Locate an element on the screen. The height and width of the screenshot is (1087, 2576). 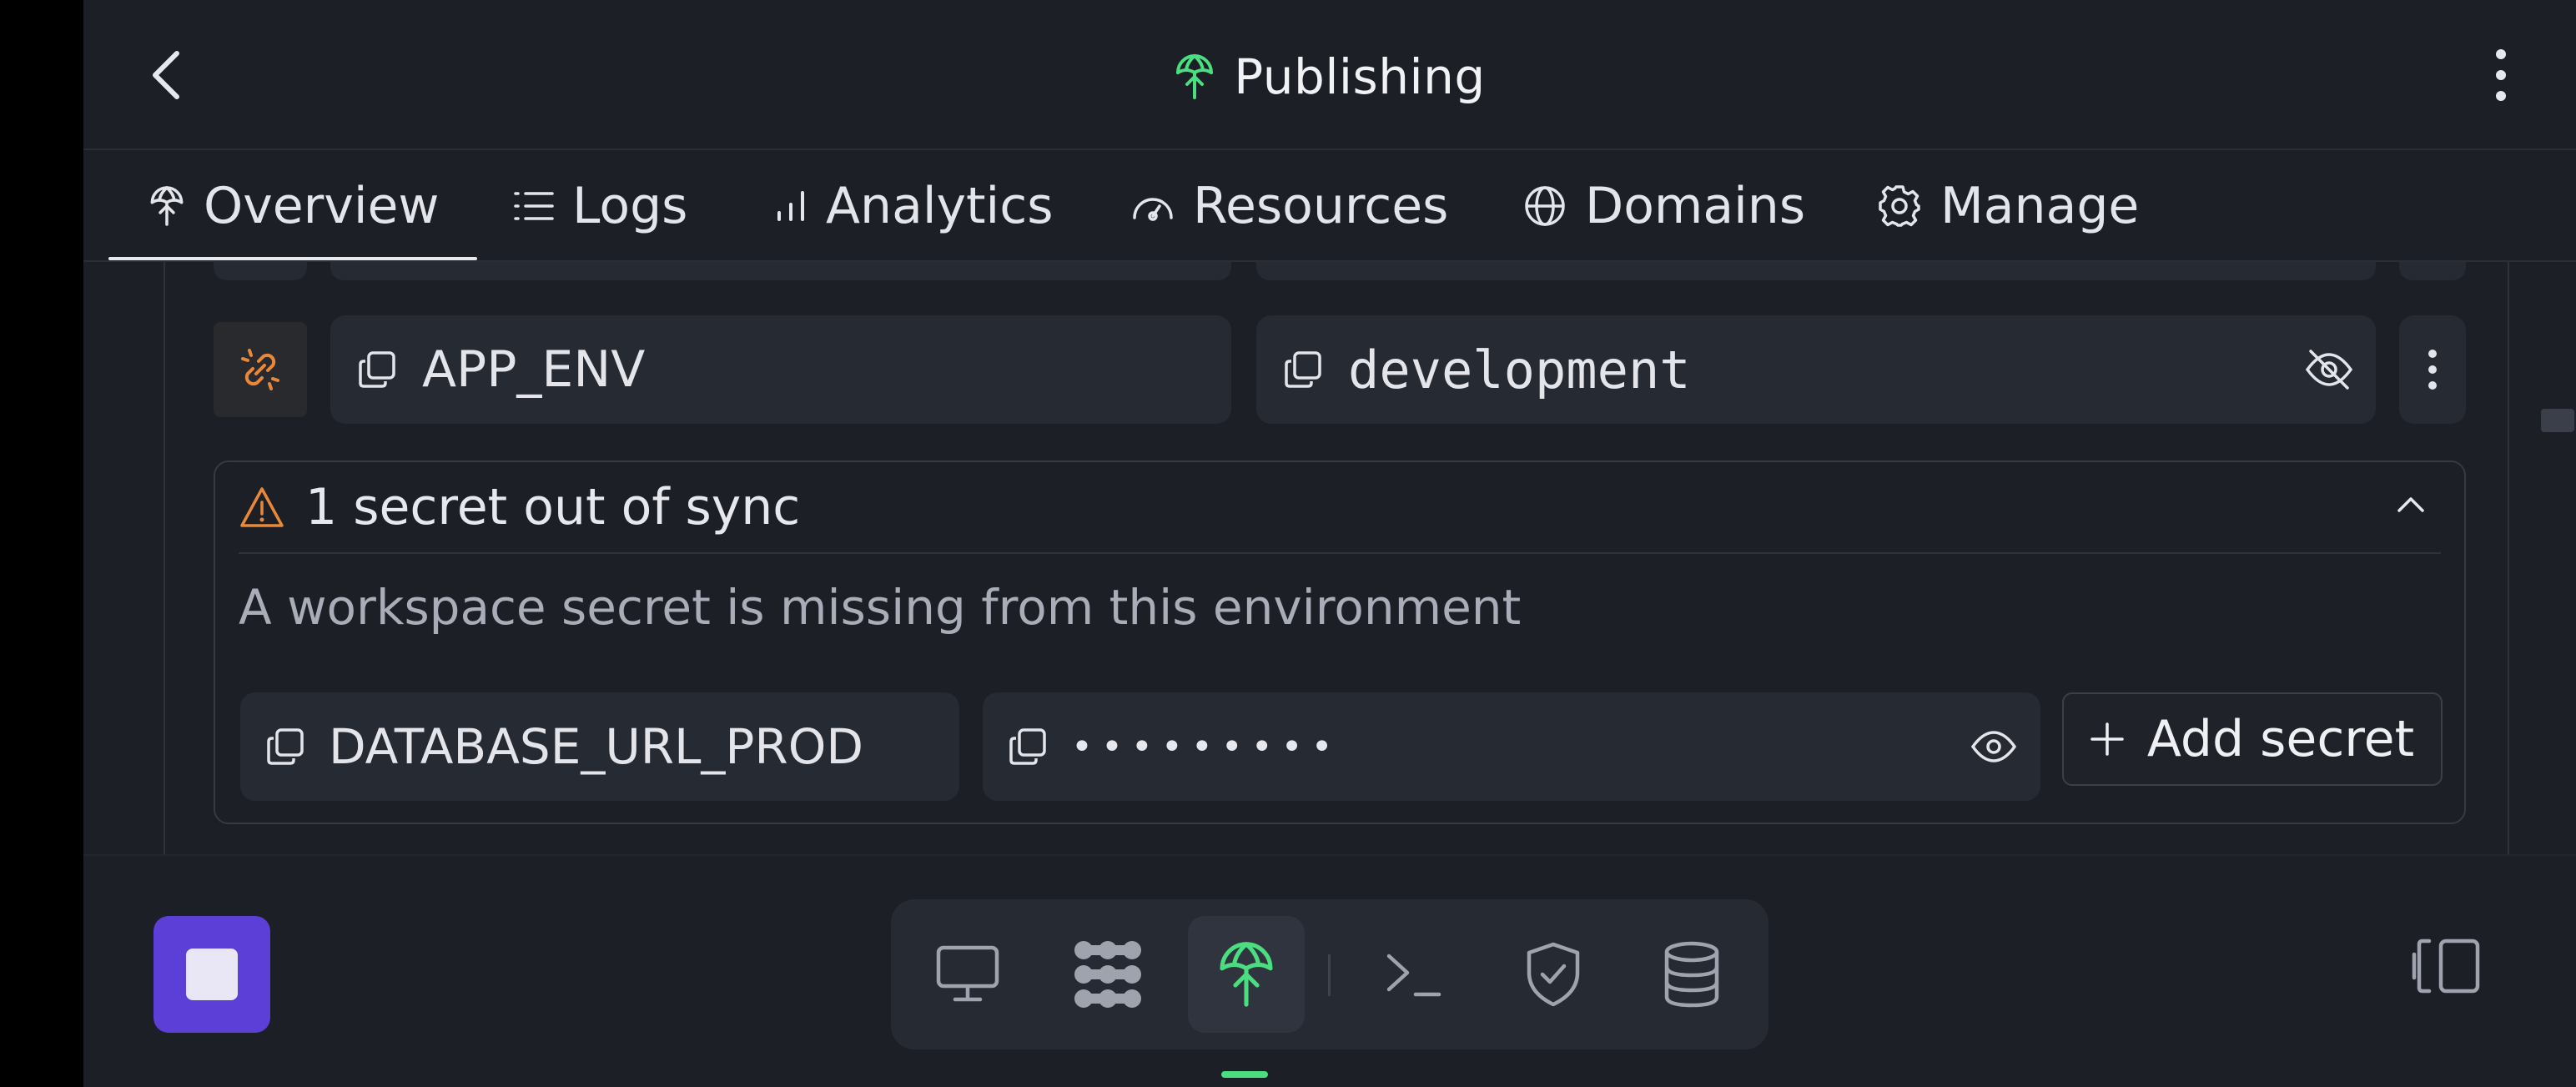
monitor-icon is located at coordinates (967, 973).